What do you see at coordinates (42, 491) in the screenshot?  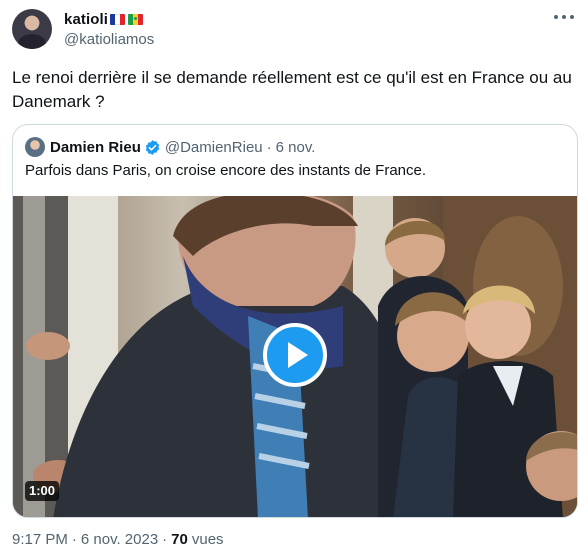 I see `video-duration: 1:00` at bounding box center [42, 491].